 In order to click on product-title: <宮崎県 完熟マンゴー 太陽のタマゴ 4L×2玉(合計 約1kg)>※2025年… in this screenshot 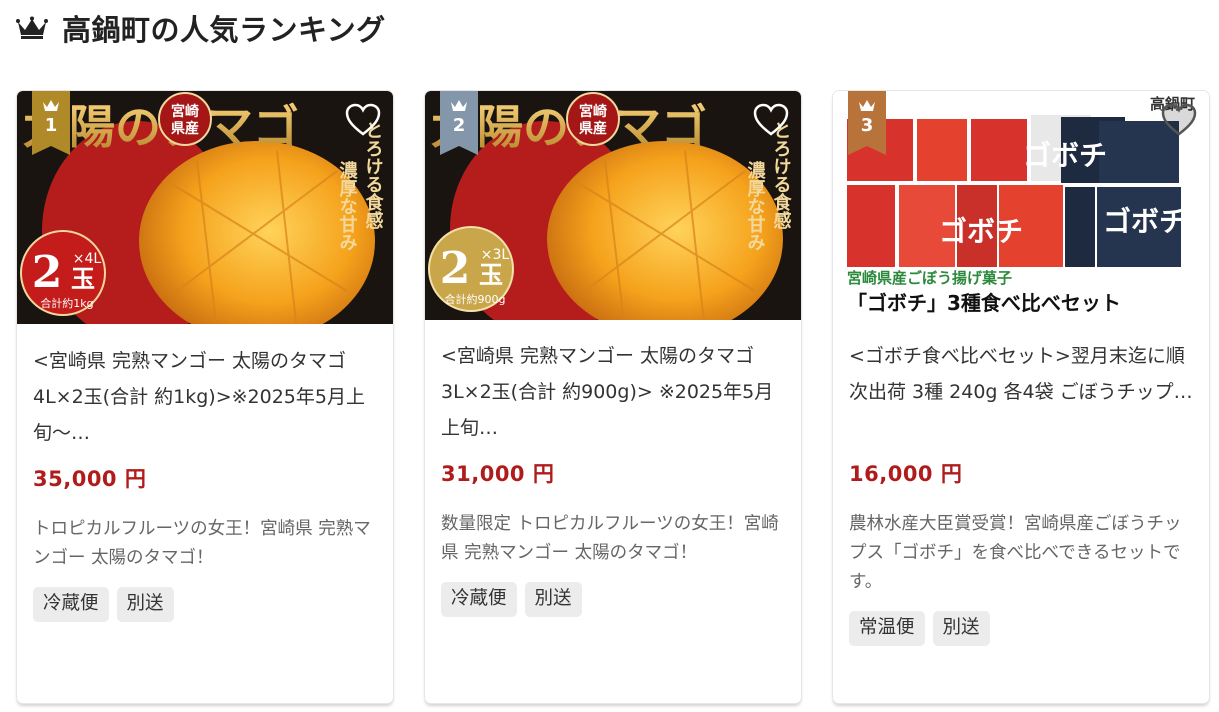, I will do `click(205, 397)`.